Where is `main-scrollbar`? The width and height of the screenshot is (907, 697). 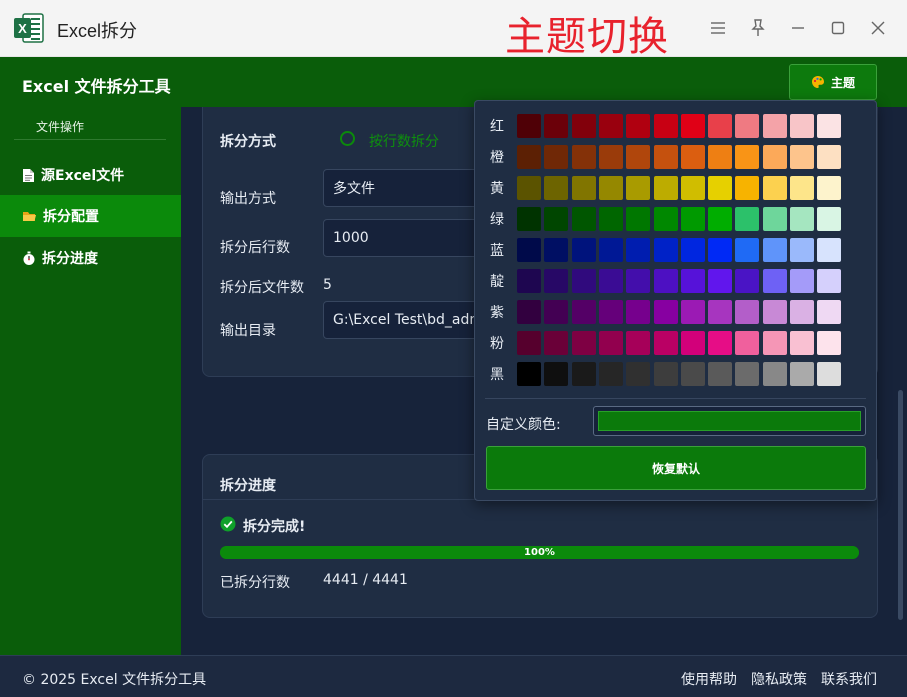
main-scrollbar is located at coordinates (900, 505).